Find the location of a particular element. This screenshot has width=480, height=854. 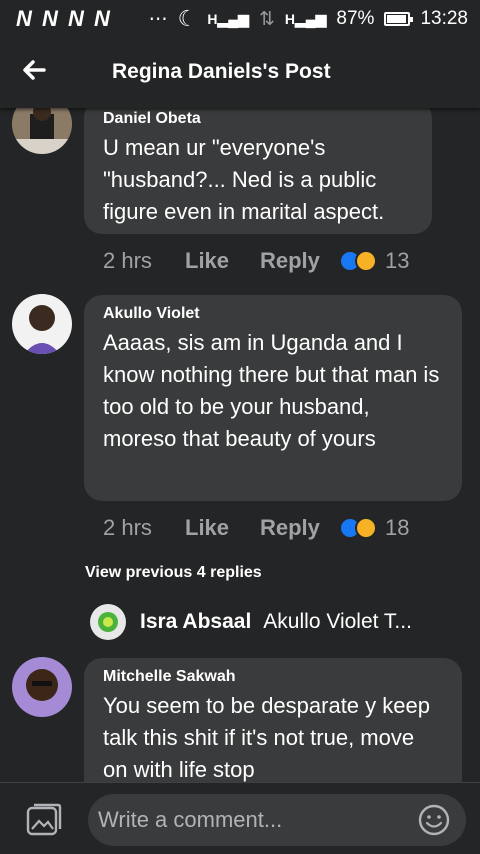

back-arrow-svg is located at coordinates (34, 70).